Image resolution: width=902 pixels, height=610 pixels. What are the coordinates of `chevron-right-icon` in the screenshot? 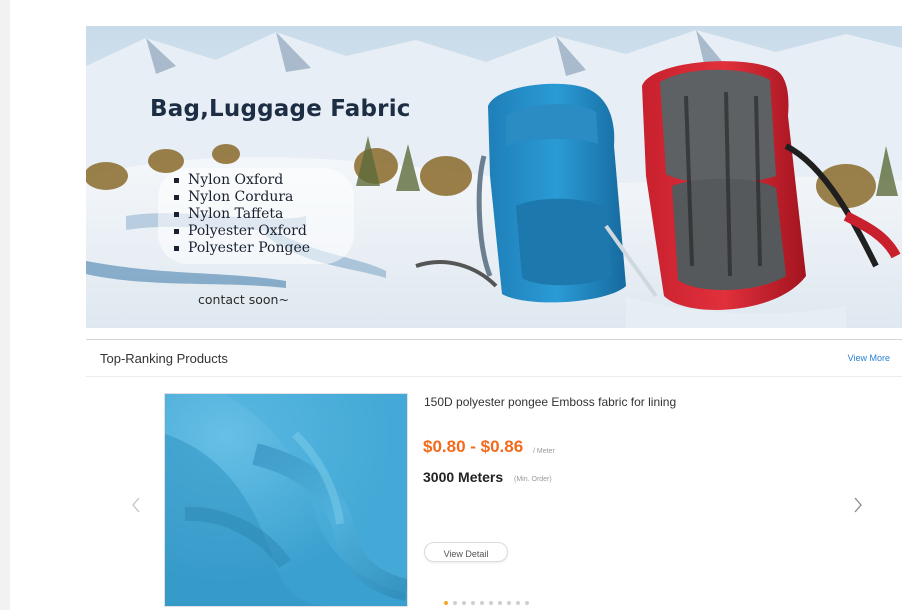 It's located at (858, 505).